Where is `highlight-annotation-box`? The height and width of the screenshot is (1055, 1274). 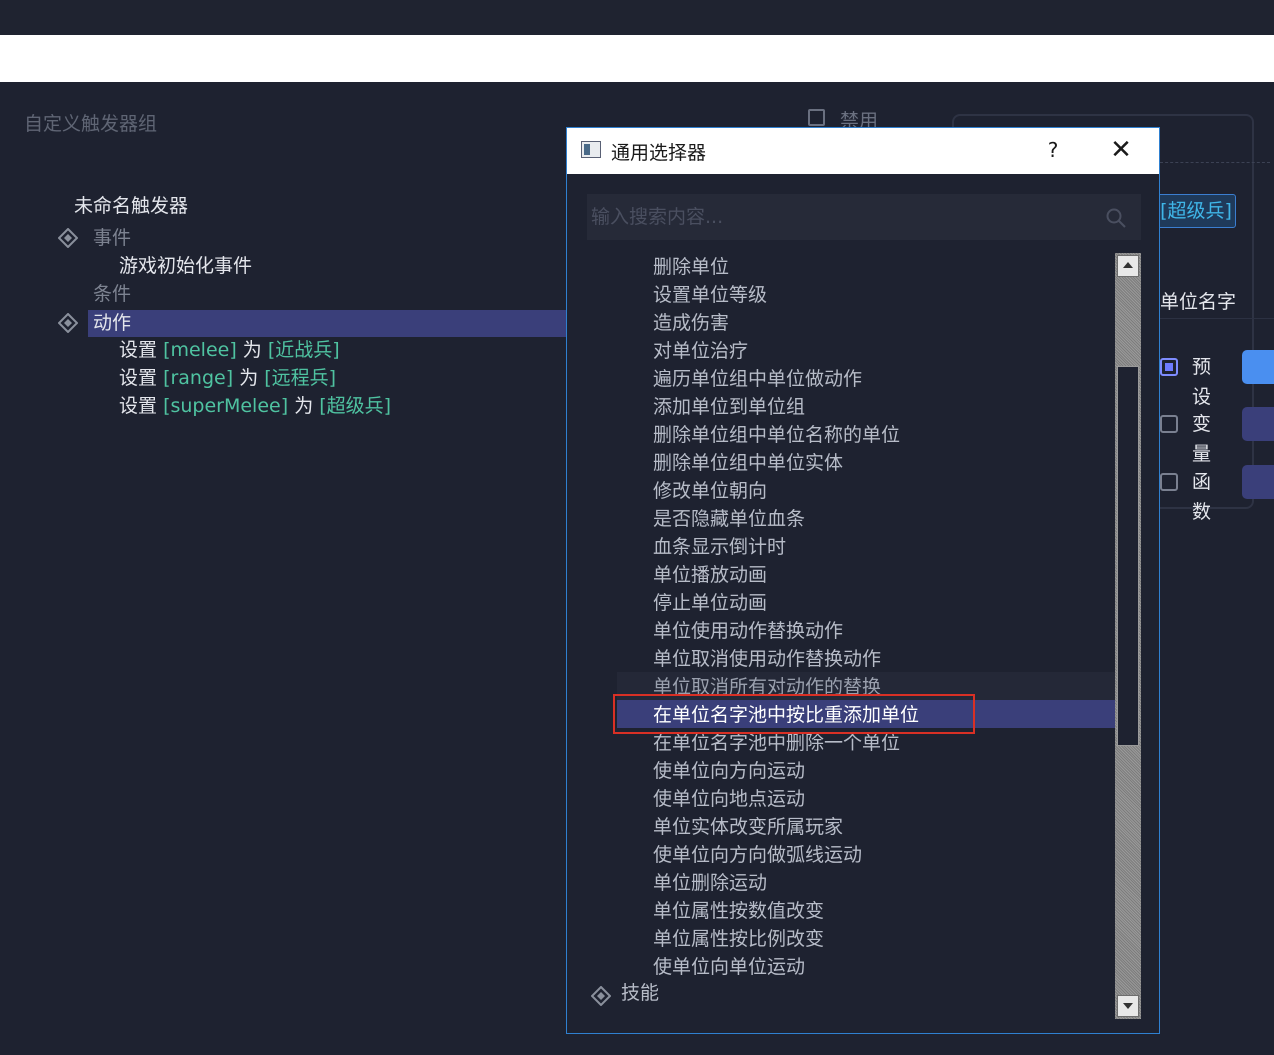
highlight-annotation-box is located at coordinates (794, 714).